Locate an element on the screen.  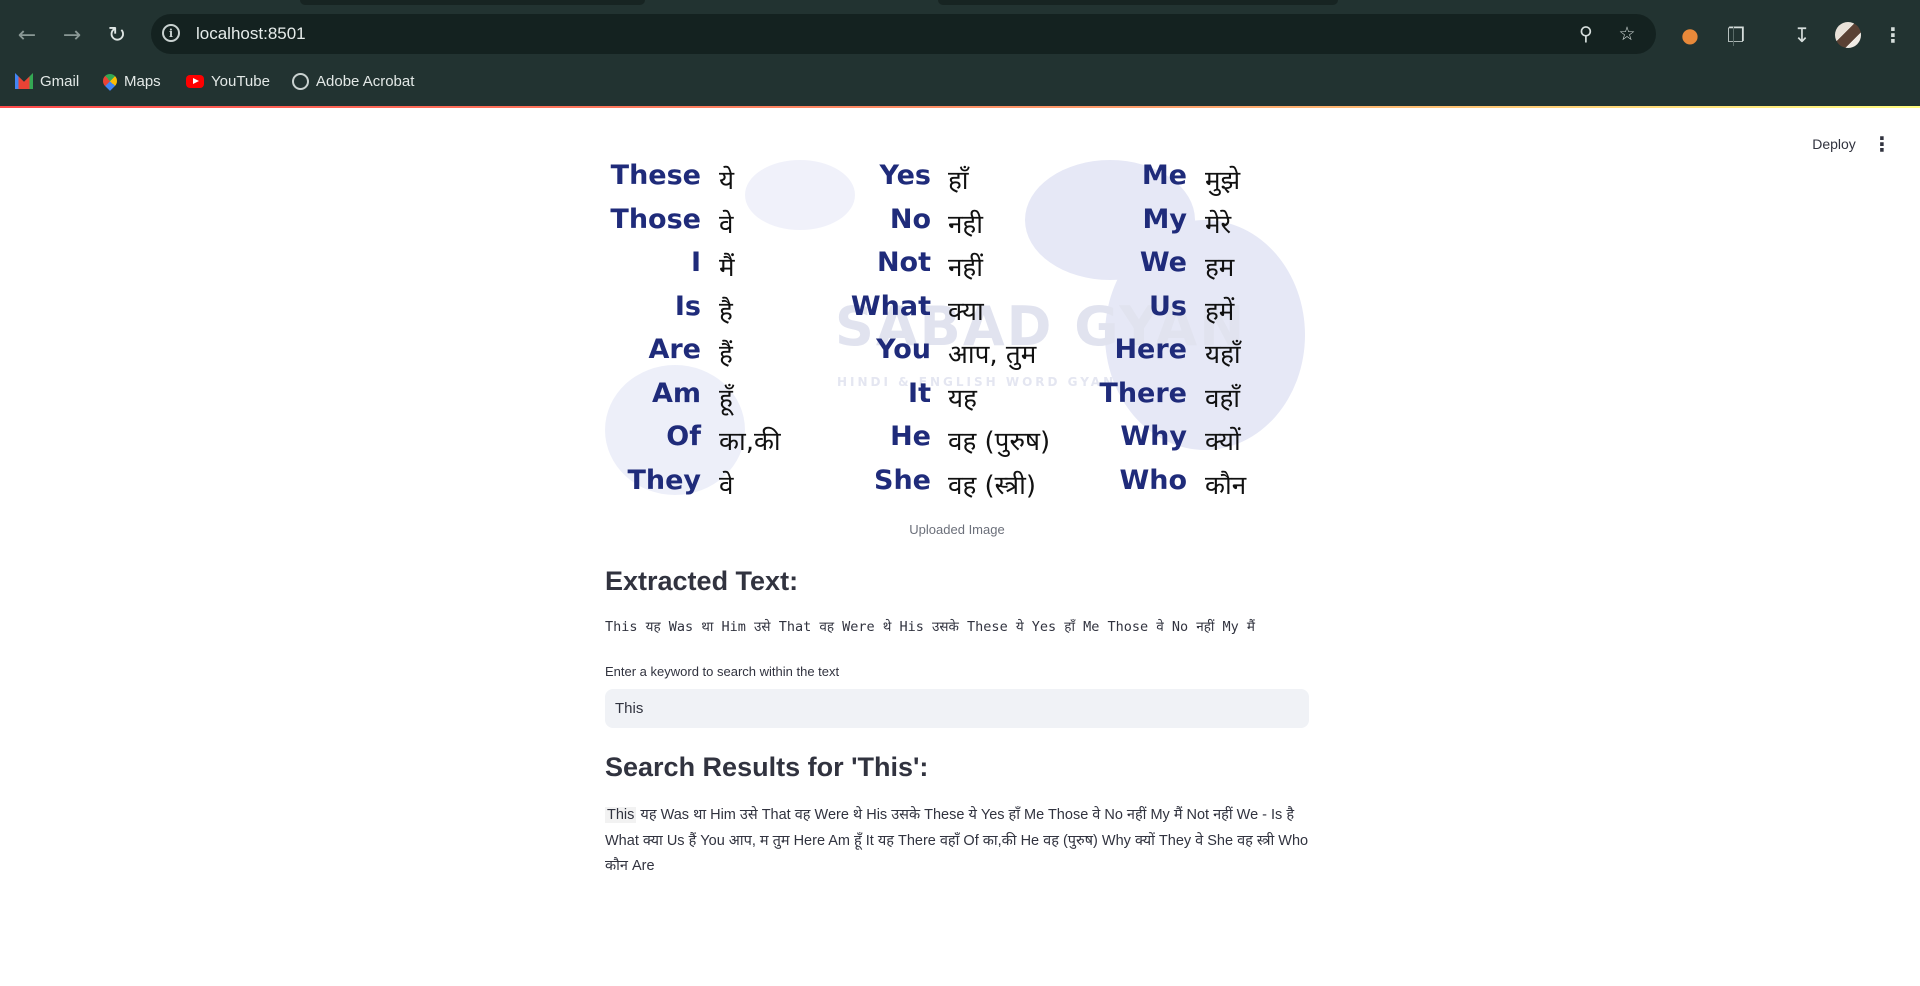
bookmark-label: YouTube is located at coordinates (240, 81).